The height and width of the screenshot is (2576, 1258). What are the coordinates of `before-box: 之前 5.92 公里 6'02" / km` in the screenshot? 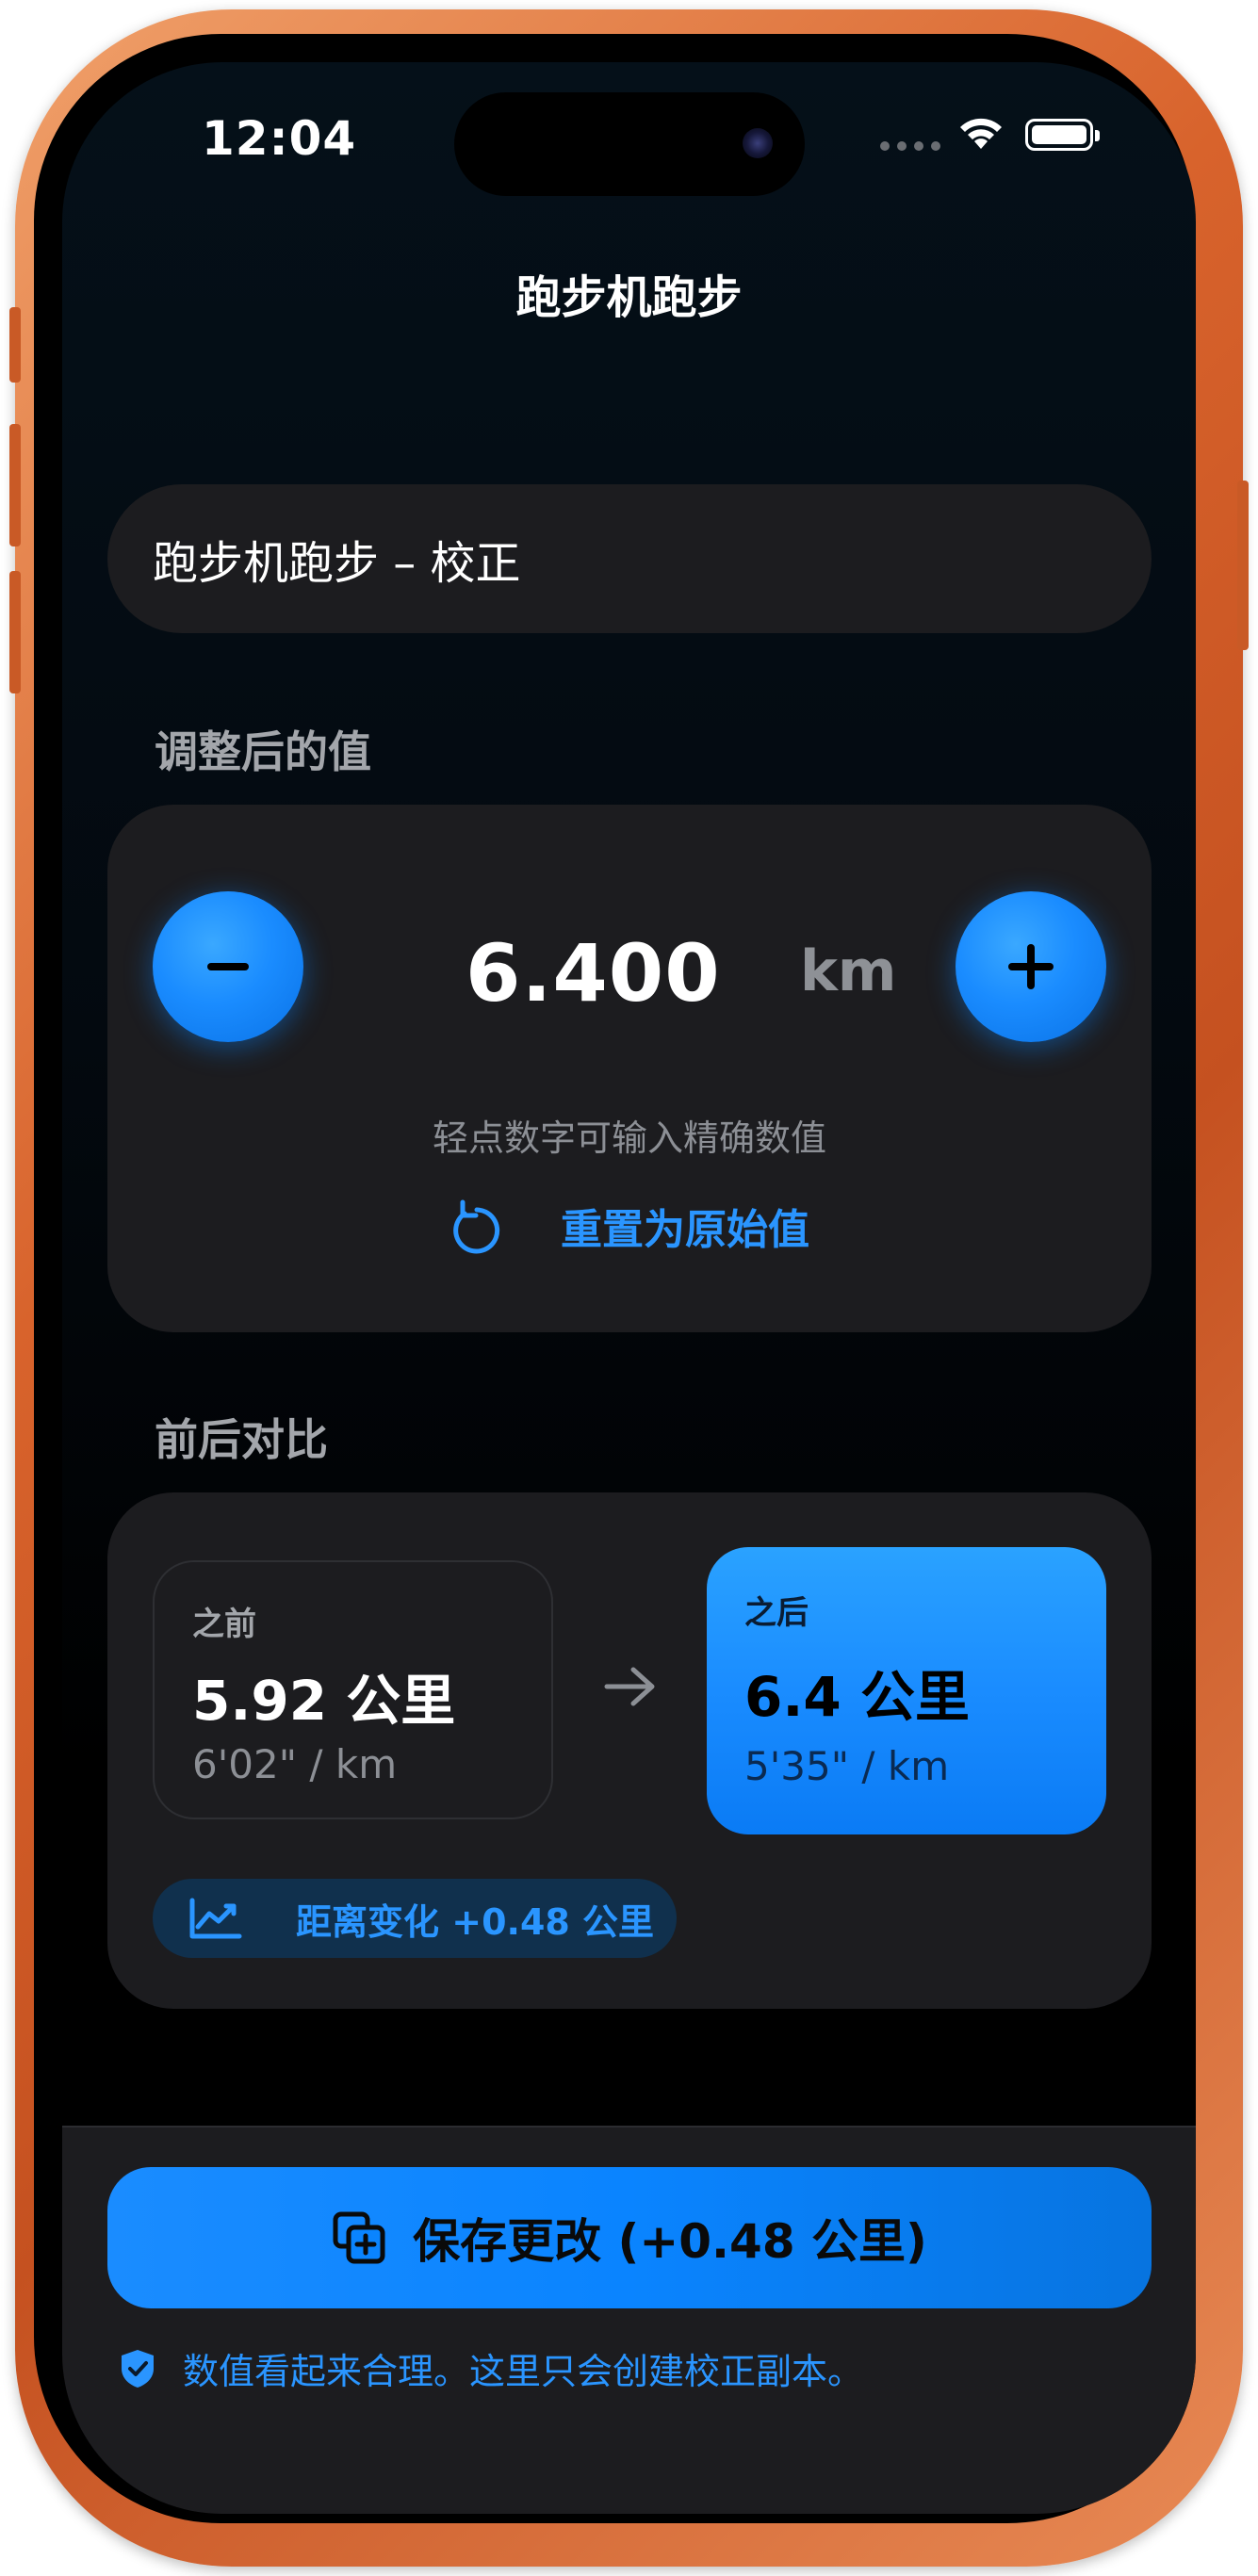 It's located at (353, 1689).